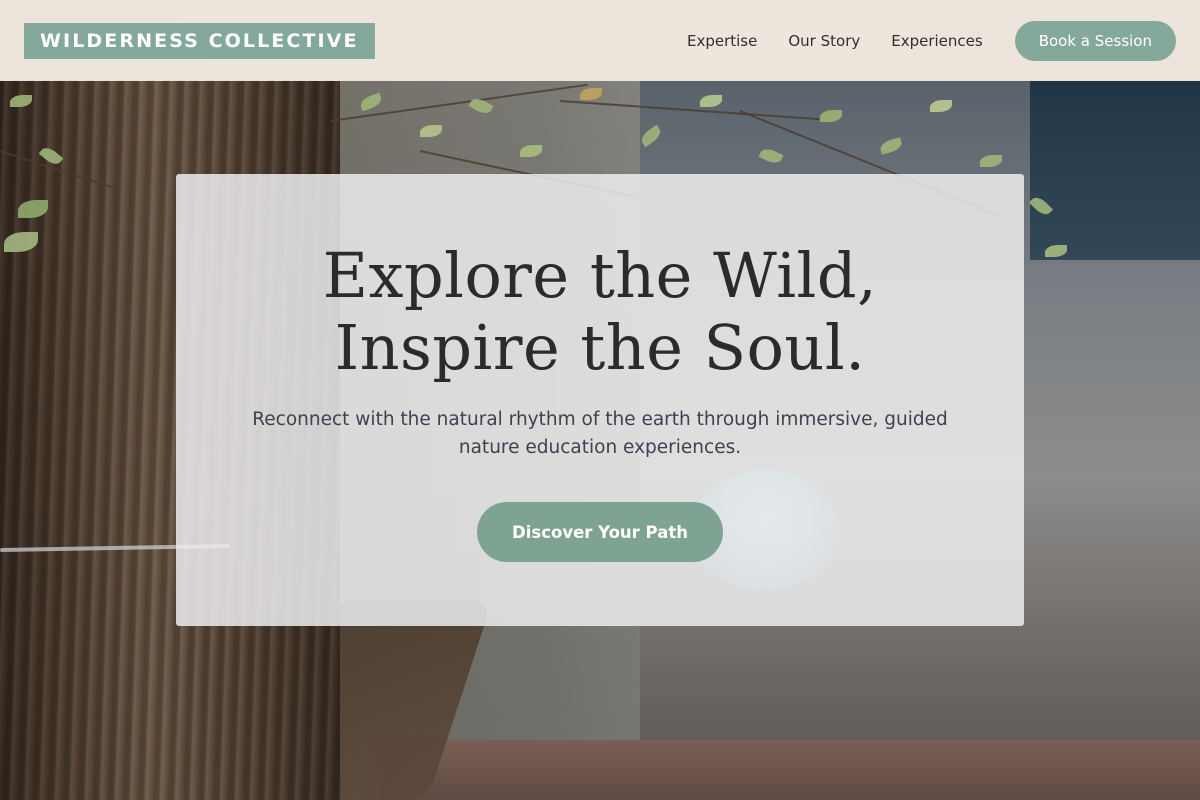 Image resolution: width=1200 pixels, height=800 pixels. What do you see at coordinates (790, 770) in the screenshot?
I see `background-floor` at bounding box center [790, 770].